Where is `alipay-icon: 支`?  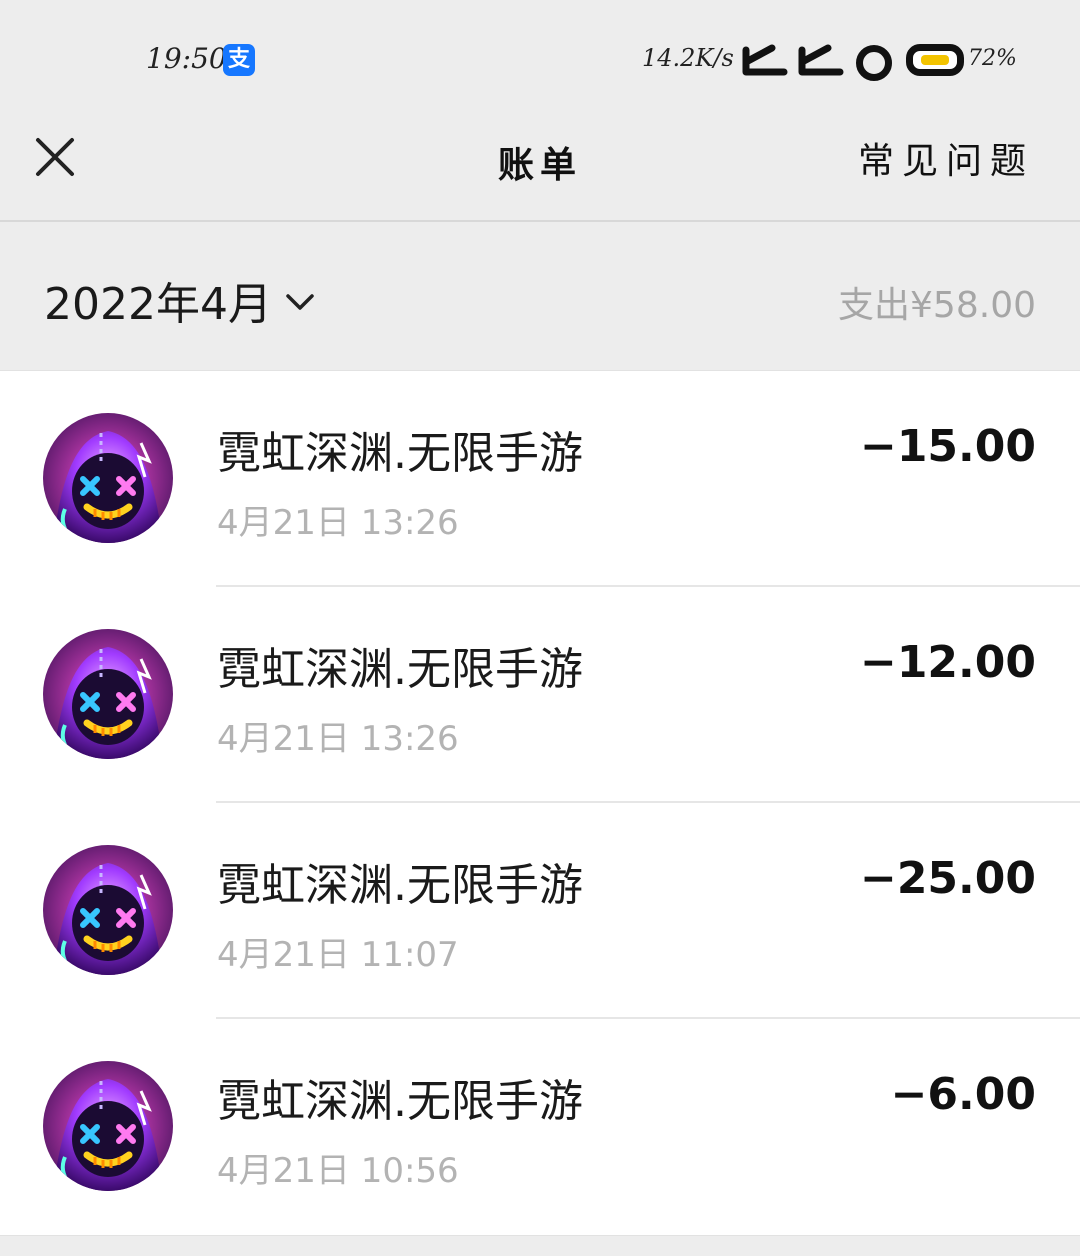
alipay-icon: 支 is located at coordinates (239, 60).